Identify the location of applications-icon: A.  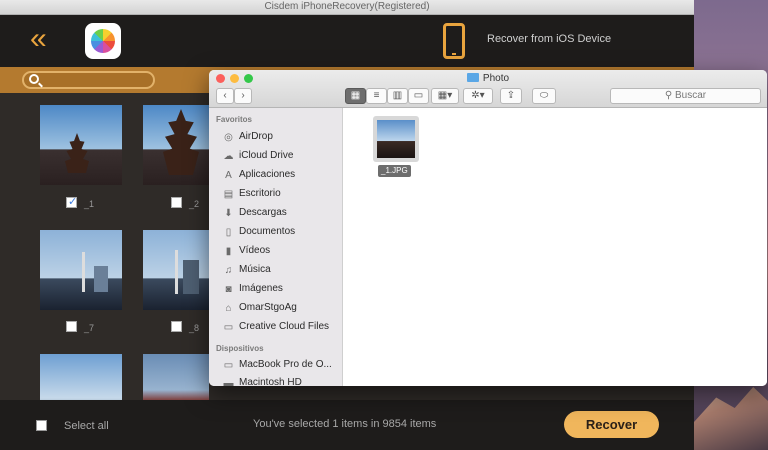
(228, 175).